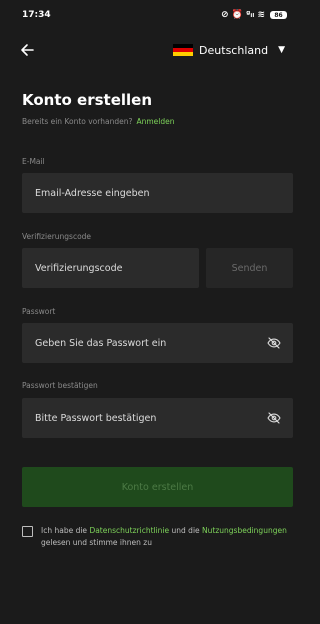 The height and width of the screenshot is (624, 320). What do you see at coordinates (157, 487) in the screenshot?
I see `create-account-button: Konto erstellen` at bounding box center [157, 487].